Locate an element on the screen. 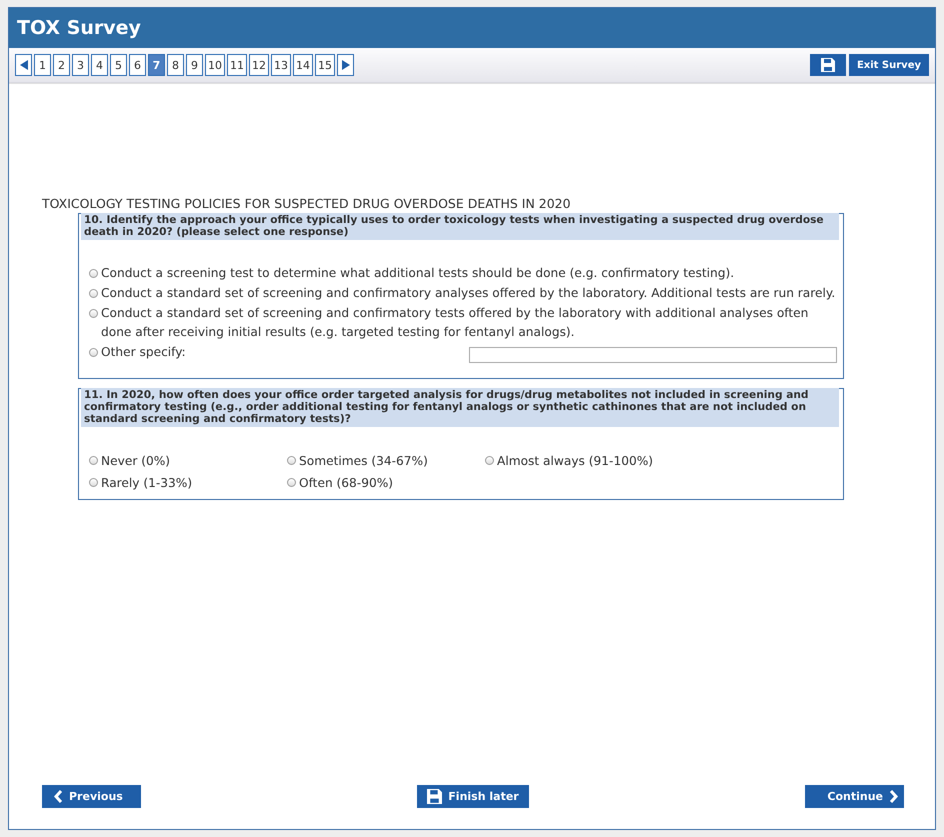  next-page-button is located at coordinates (345, 65).